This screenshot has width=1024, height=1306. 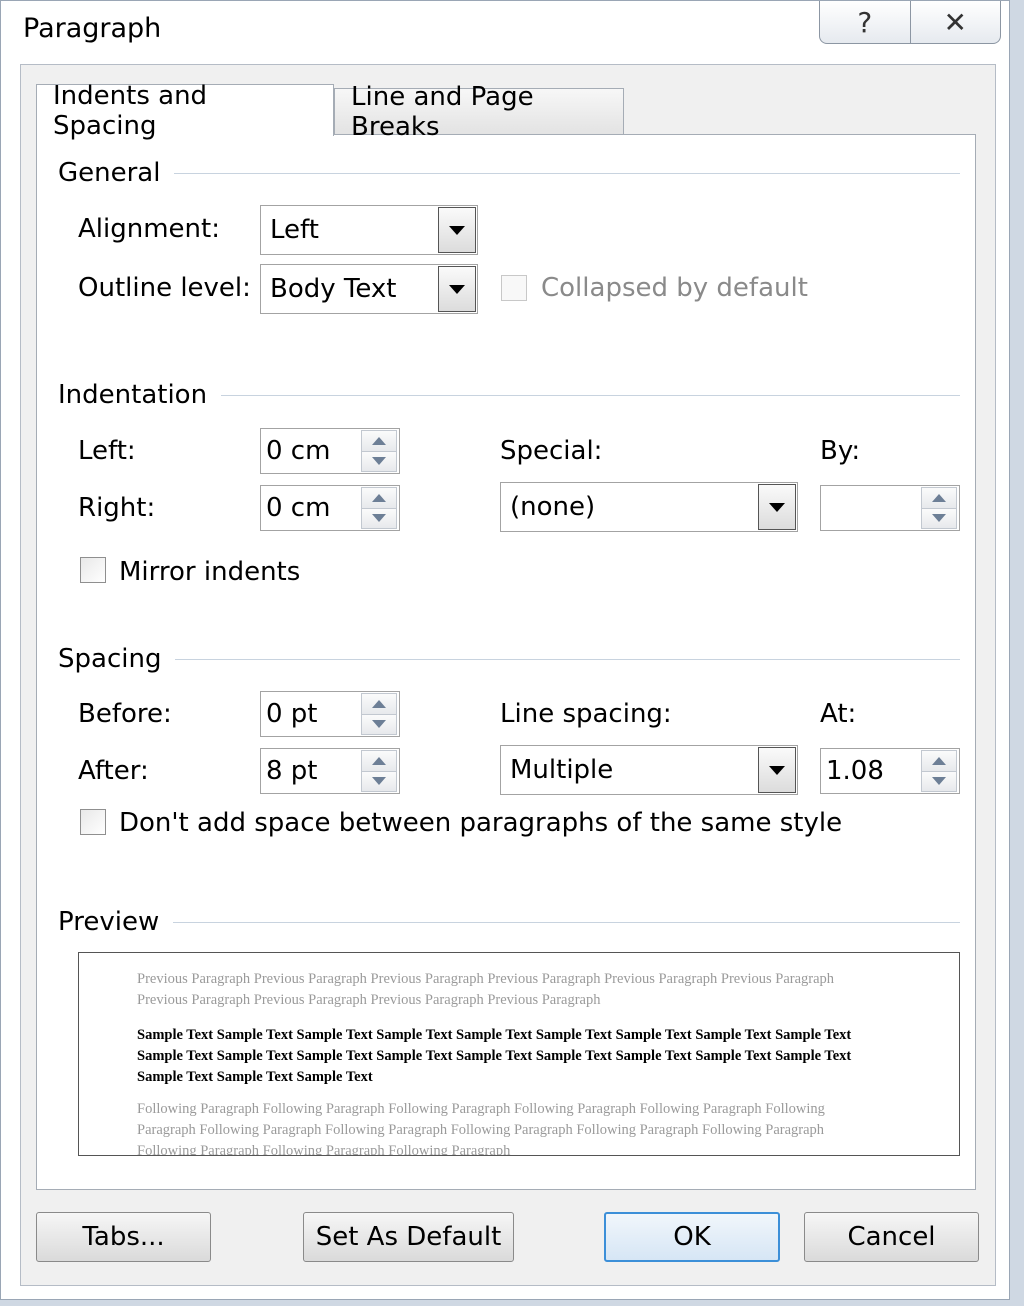 What do you see at coordinates (562, 770) in the screenshot?
I see `line-spacing-value: Multiple` at bounding box center [562, 770].